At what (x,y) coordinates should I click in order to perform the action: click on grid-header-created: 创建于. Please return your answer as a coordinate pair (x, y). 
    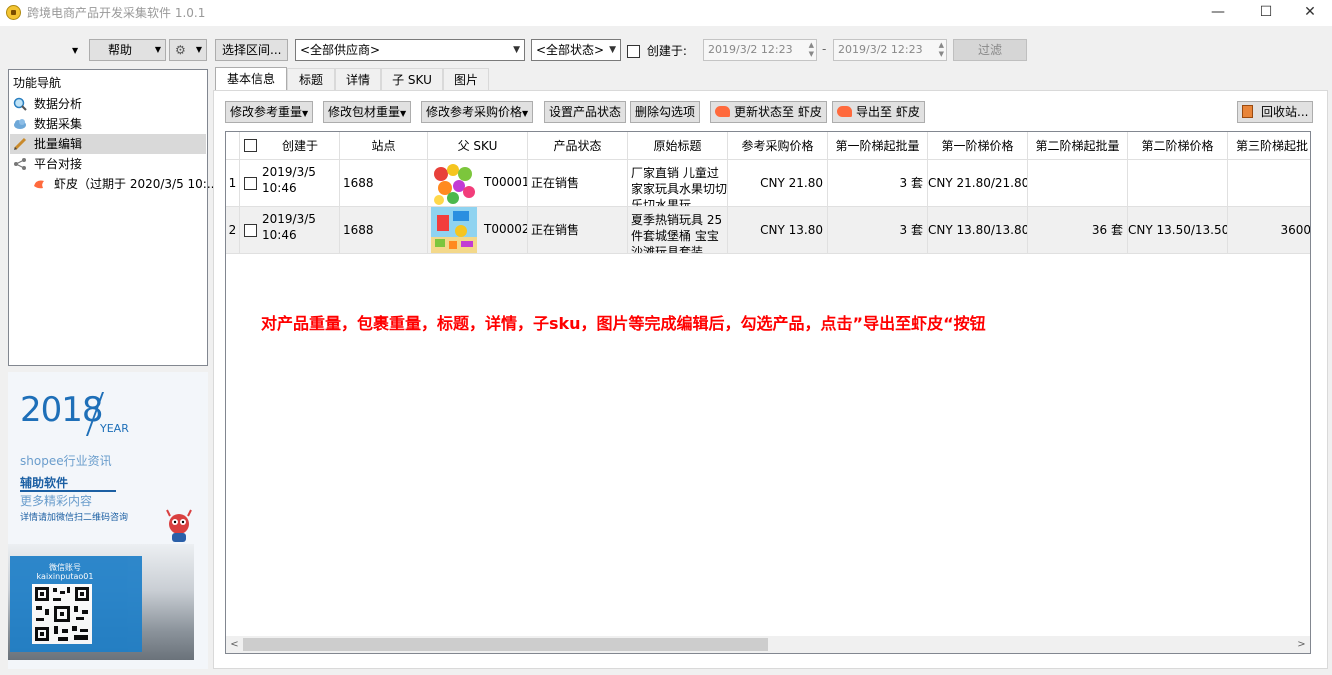
    Looking at the image, I should click on (290, 146).